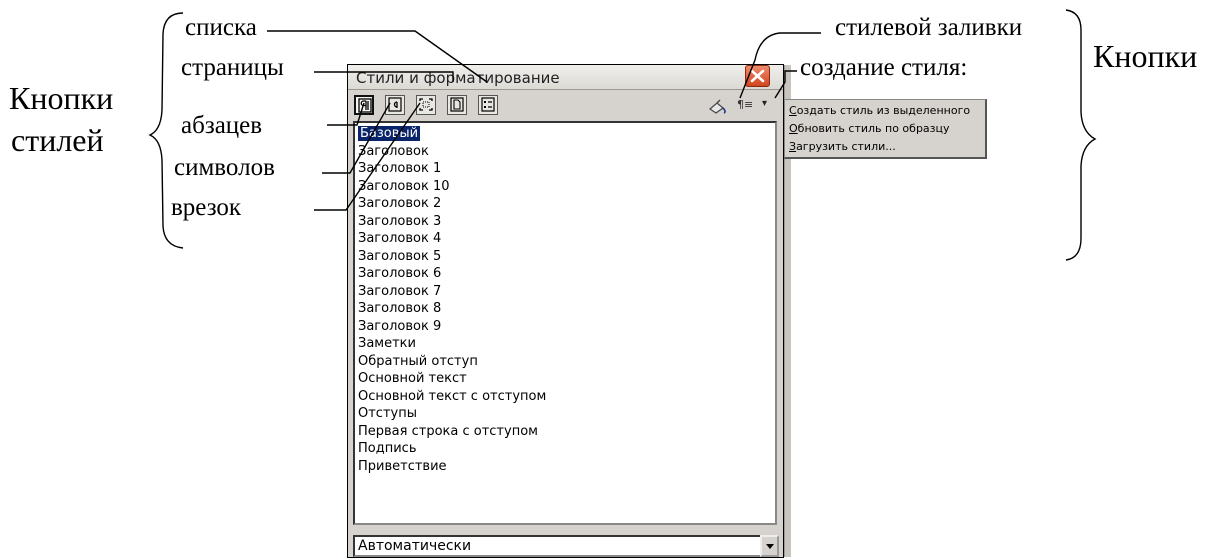 This screenshot has width=1227, height=558. Describe the element at coordinates (565, 204) in the screenshot. I see `style-list-item: Заголовок 2` at that location.